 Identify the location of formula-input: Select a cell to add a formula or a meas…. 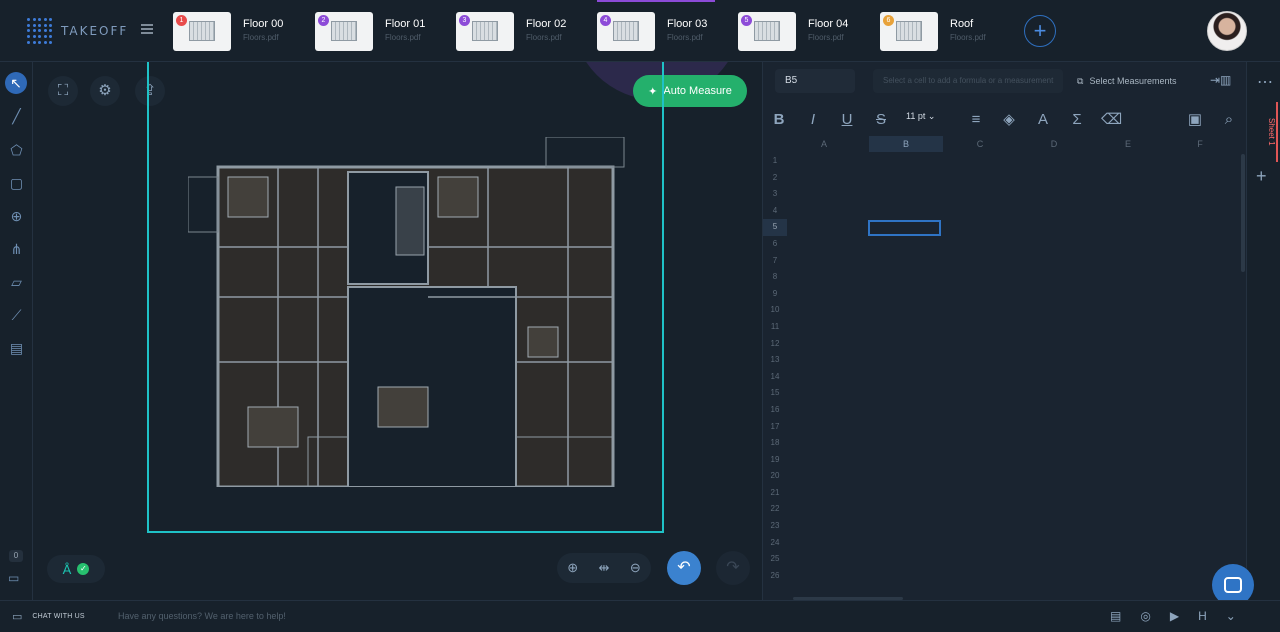
(968, 81).